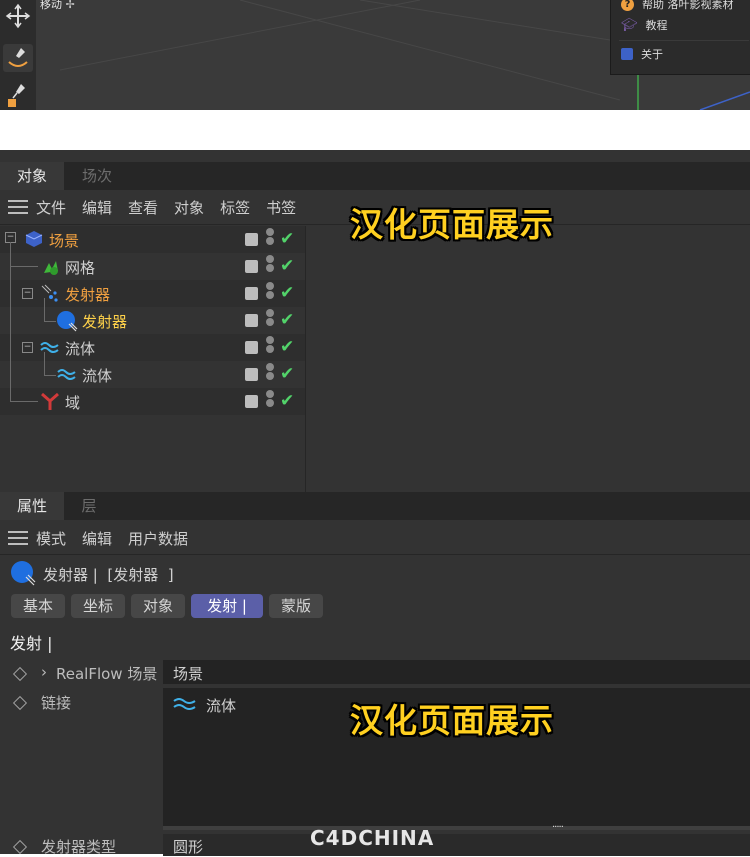 The width and height of the screenshot is (750, 857). What do you see at coordinates (375, 55) in the screenshot?
I see `3d-viewport: 移动 ✢ ? 帮助 洛叶影视素材 🎓︎ 教程 关于` at bounding box center [375, 55].